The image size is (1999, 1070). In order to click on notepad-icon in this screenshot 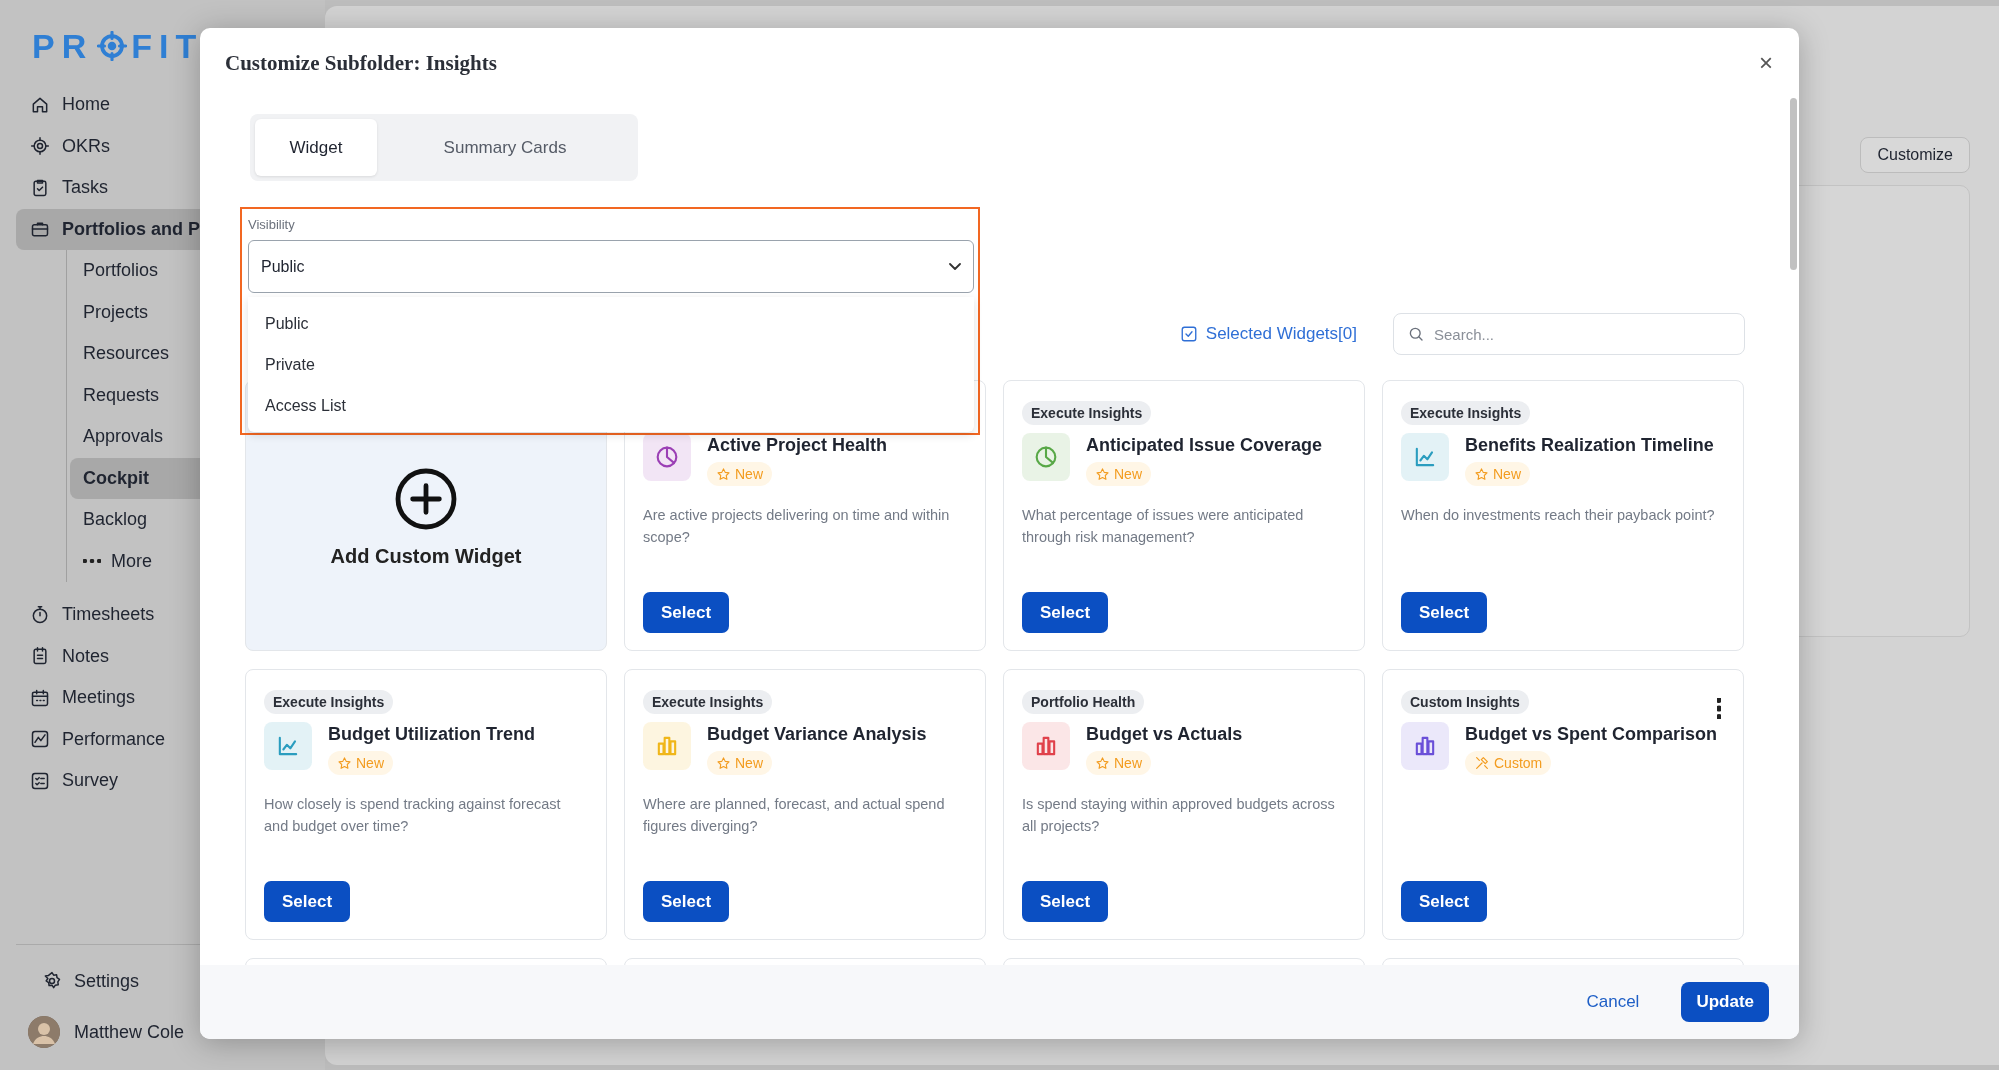, I will do `click(40, 656)`.